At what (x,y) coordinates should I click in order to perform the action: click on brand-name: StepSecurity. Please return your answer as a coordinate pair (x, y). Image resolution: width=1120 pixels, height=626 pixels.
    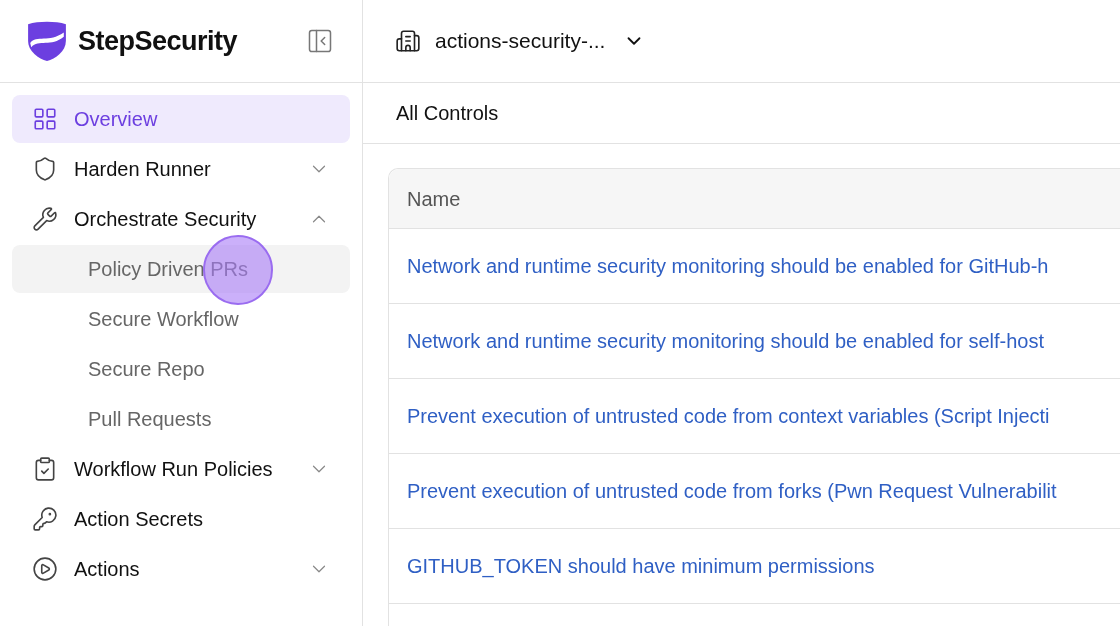
    Looking at the image, I should click on (158, 41).